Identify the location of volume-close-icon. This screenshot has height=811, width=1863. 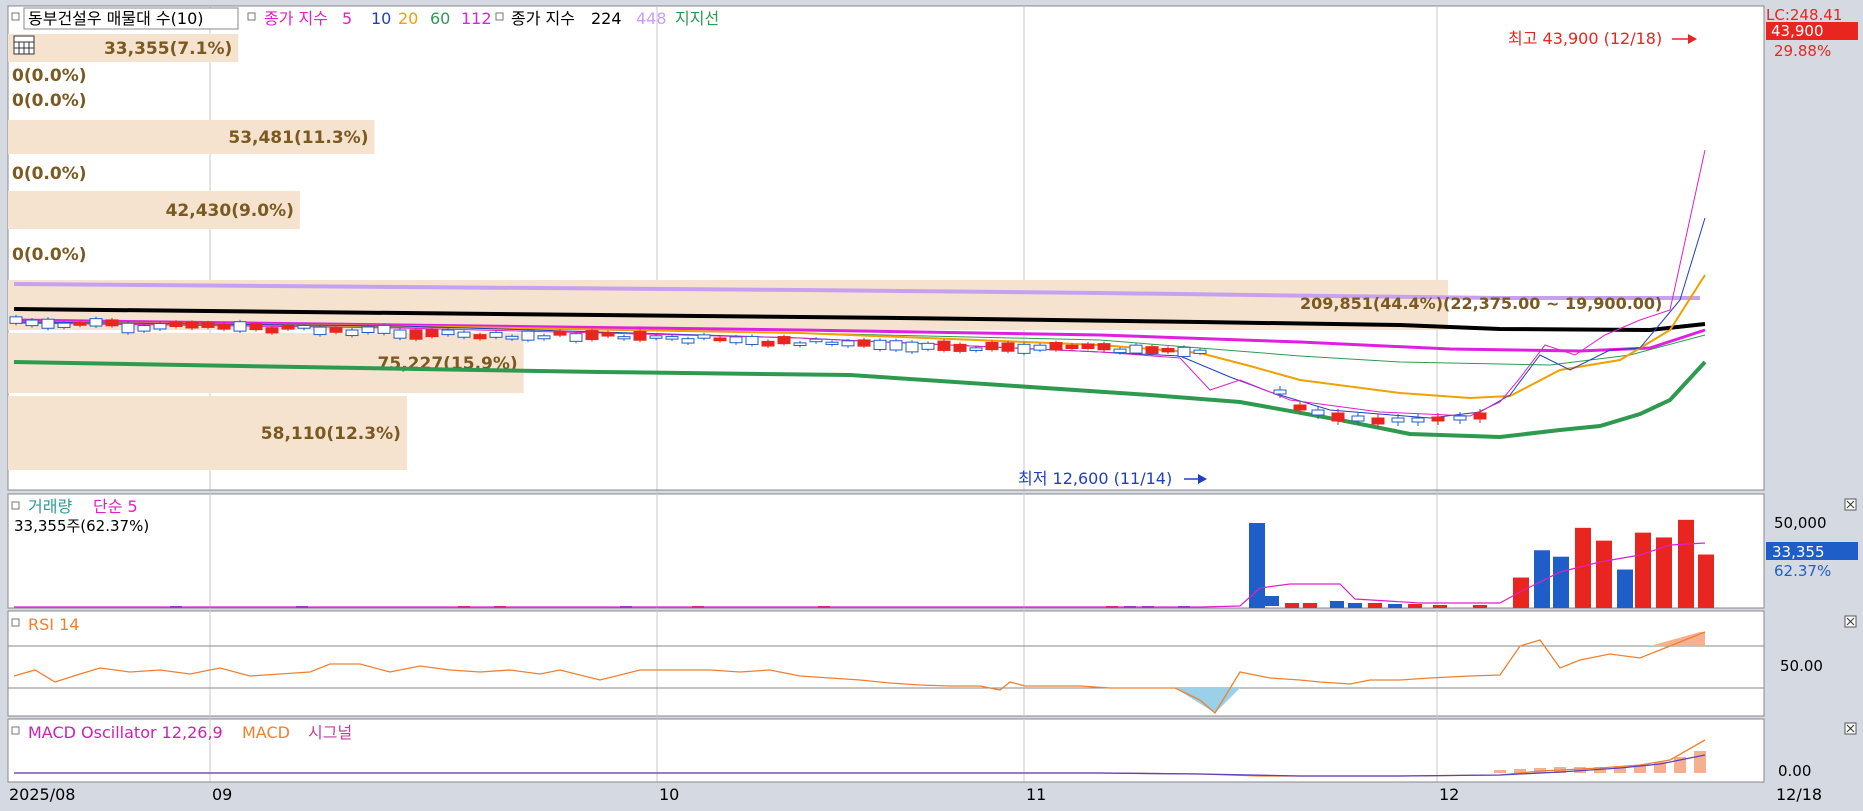
(1850, 504).